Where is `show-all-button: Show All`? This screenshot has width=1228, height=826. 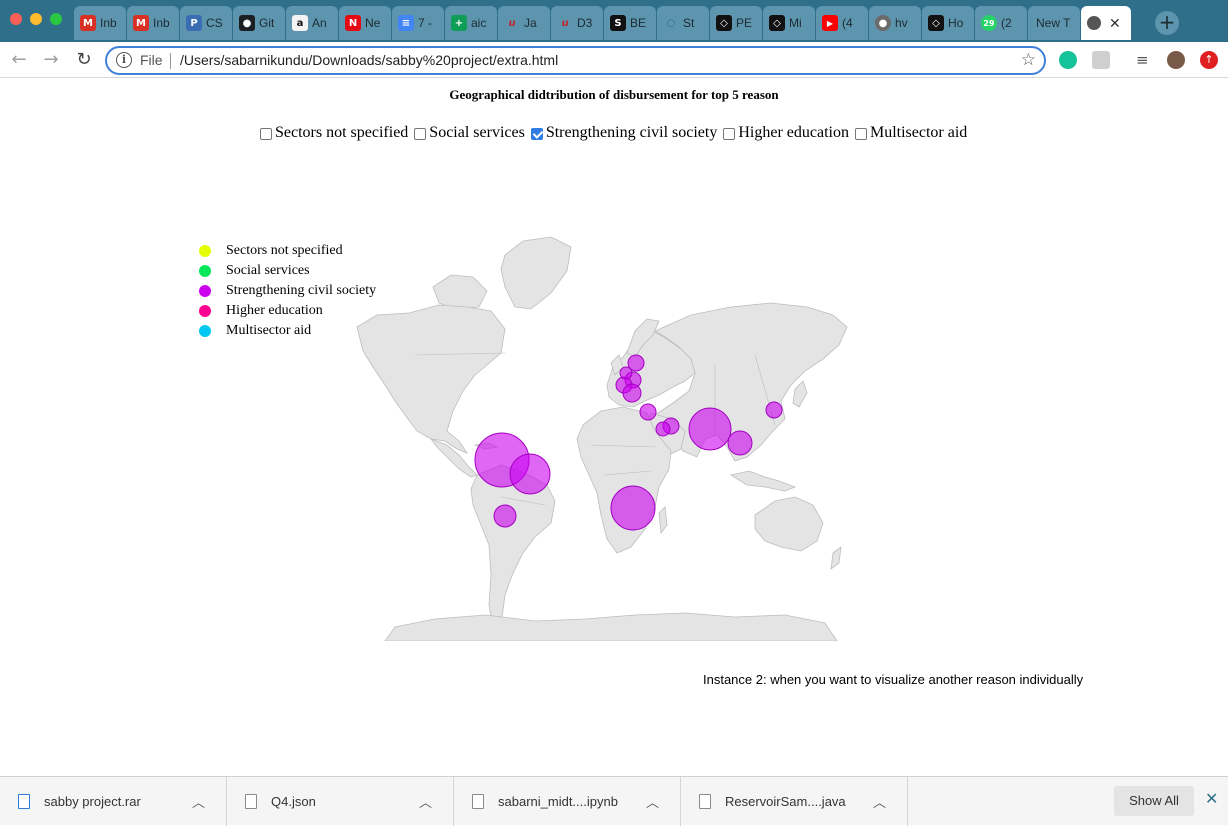 show-all-button: Show All is located at coordinates (1154, 801).